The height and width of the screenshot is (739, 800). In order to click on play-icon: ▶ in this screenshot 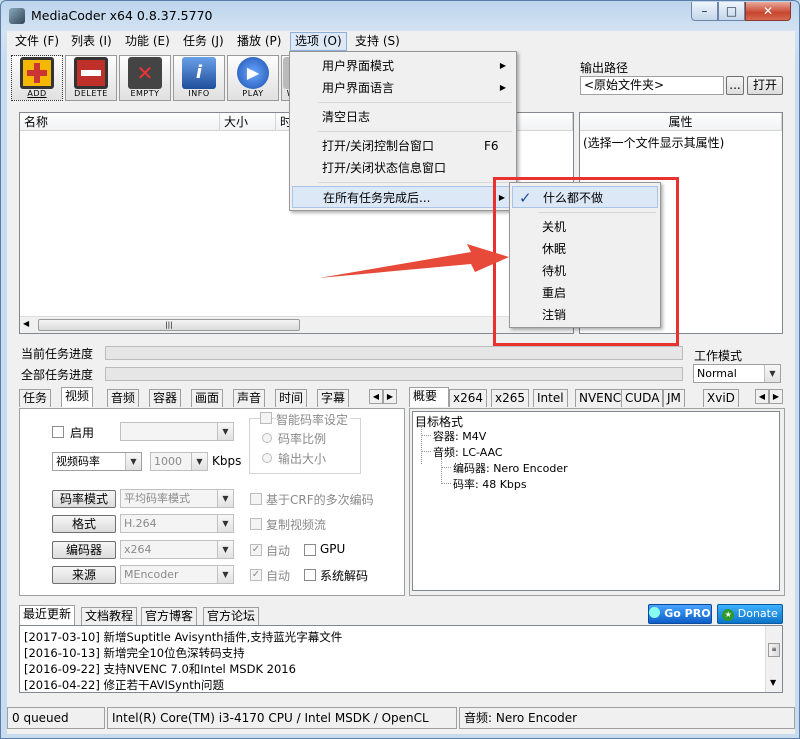, I will do `click(253, 73)`.